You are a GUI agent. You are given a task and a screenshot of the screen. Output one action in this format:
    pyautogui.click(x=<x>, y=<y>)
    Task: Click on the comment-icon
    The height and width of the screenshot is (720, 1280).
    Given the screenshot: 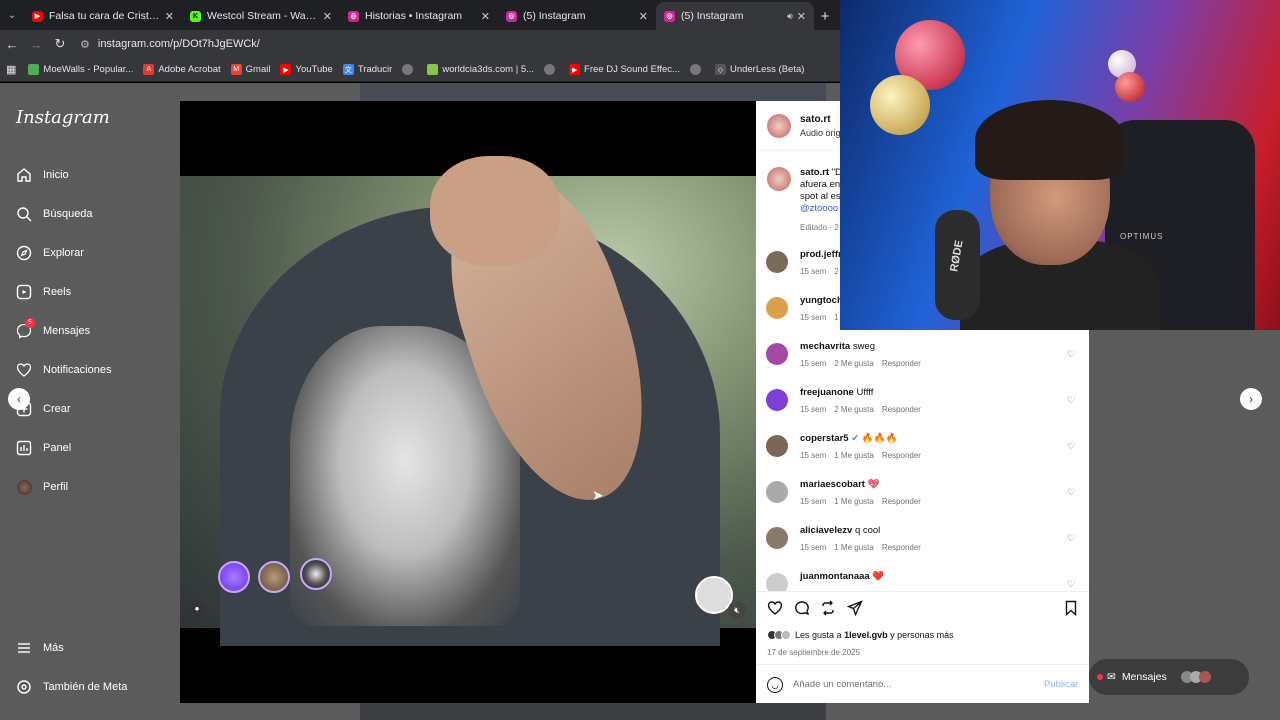 What is the action you would take?
    pyautogui.click(x=802, y=609)
    